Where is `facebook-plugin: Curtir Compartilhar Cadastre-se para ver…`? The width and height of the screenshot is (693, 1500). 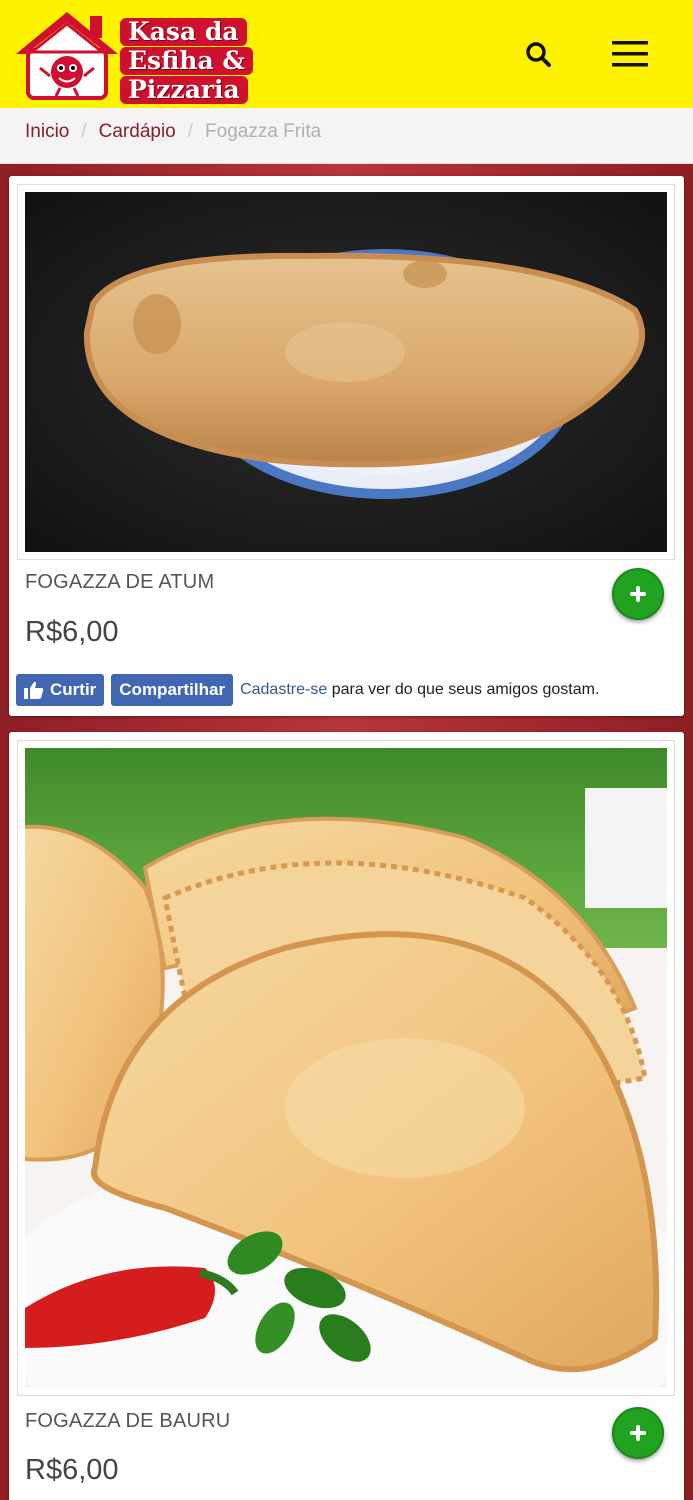
facebook-plugin: Curtir Compartilhar Cadastre-se para ver… is located at coordinates (307, 690).